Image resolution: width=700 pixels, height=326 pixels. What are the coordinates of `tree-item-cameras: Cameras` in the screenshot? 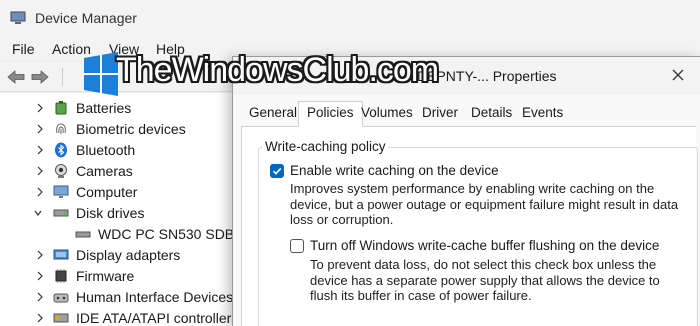 It's located at (116, 171).